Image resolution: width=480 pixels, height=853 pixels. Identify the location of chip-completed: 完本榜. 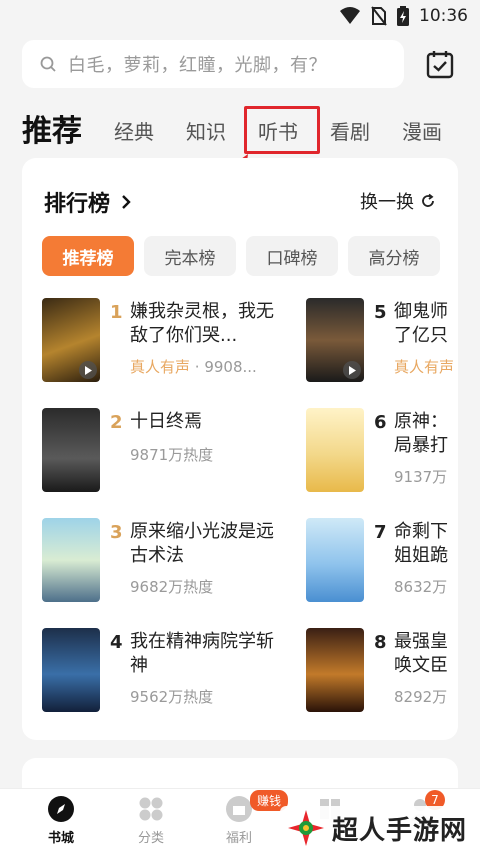
(190, 256).